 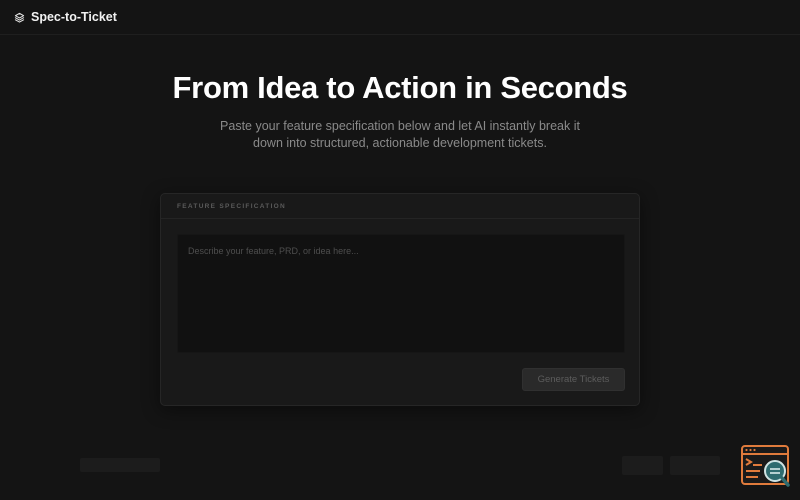 I want to click on hero-title: From Idea to Action in Seconds, so click(x=400, y=87).